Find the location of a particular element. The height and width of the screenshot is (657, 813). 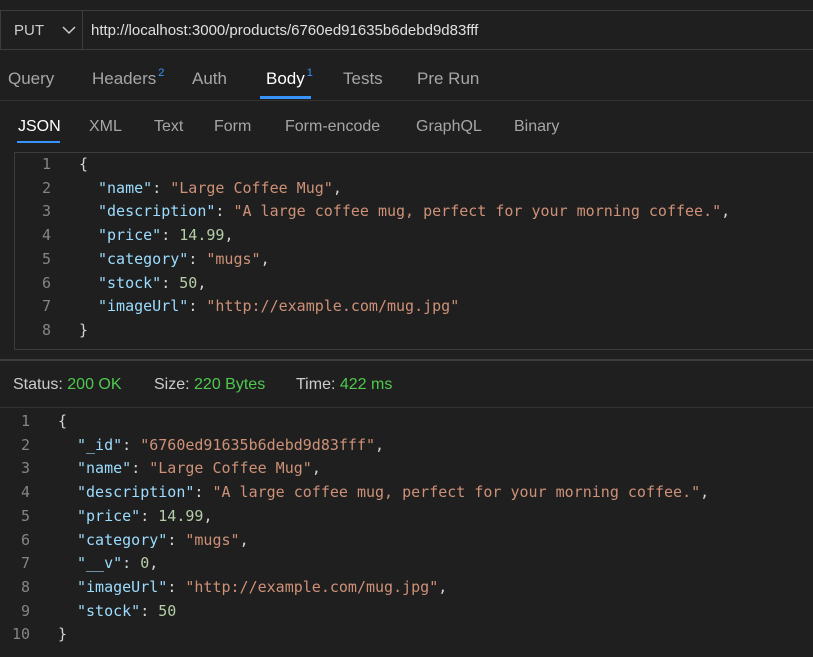

code-line: "imageUrl": "http://example.com/mug.jpg" is located at coordinates (278, 306).